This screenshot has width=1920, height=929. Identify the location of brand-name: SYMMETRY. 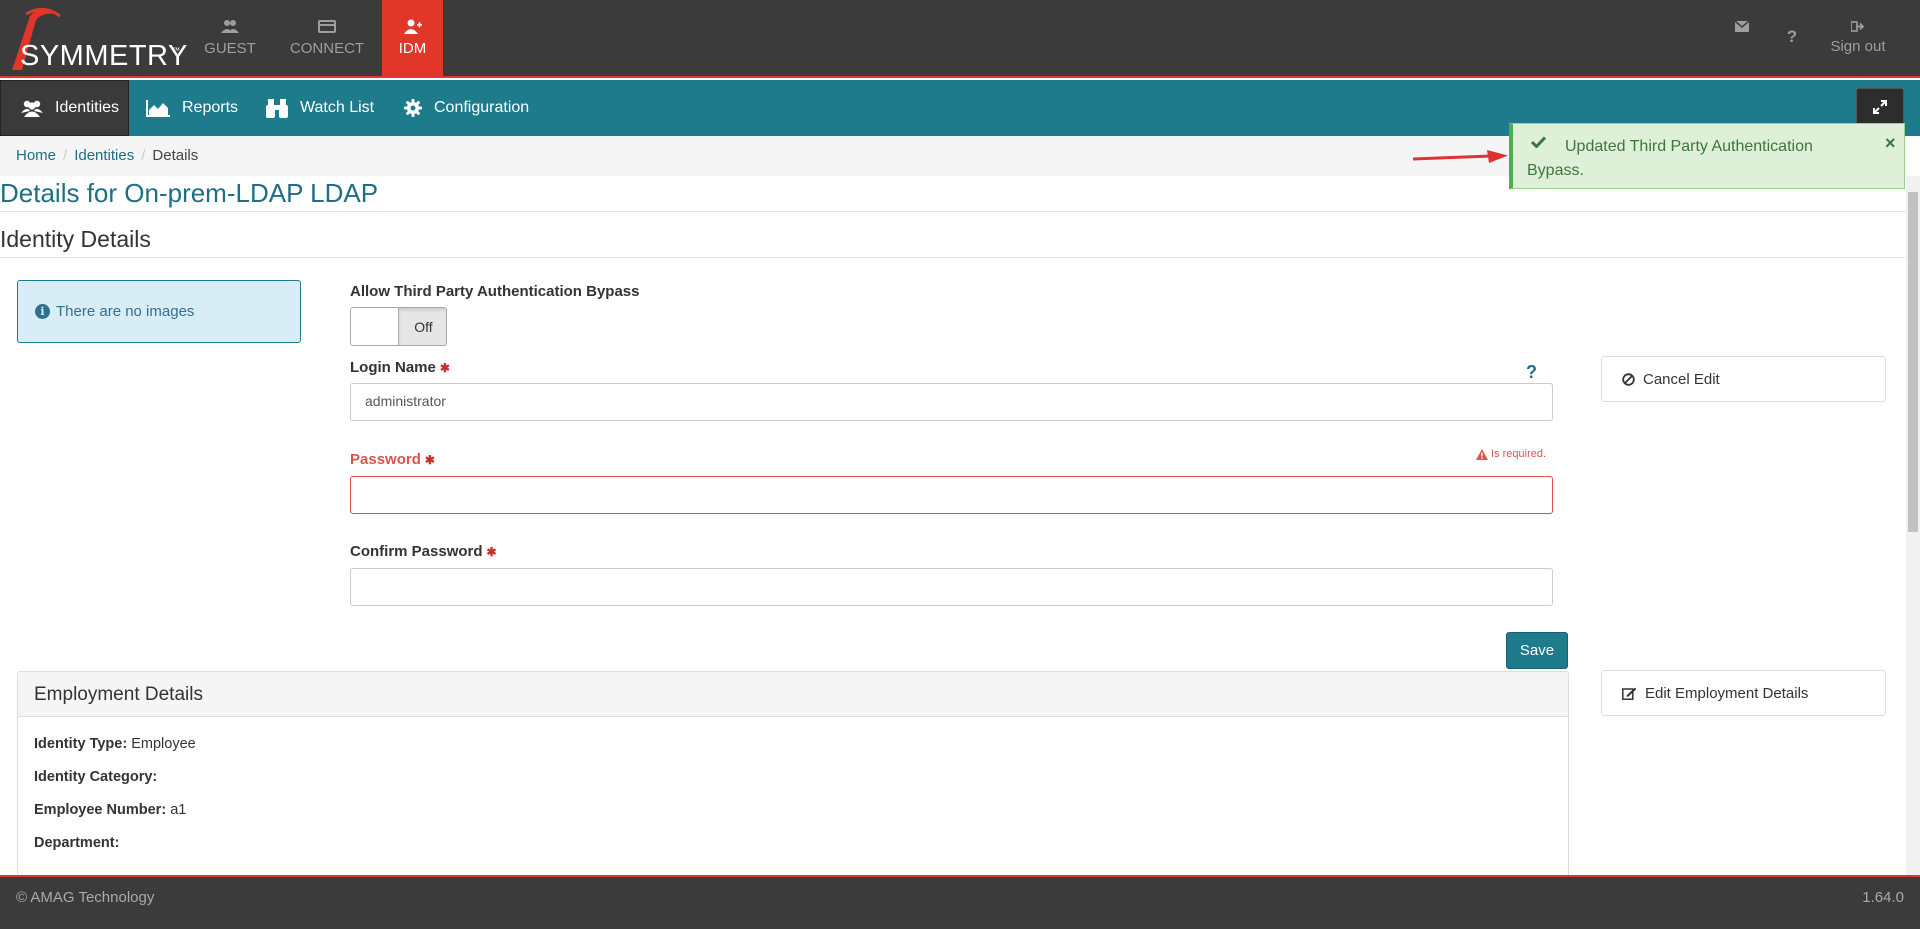
(104, 56).